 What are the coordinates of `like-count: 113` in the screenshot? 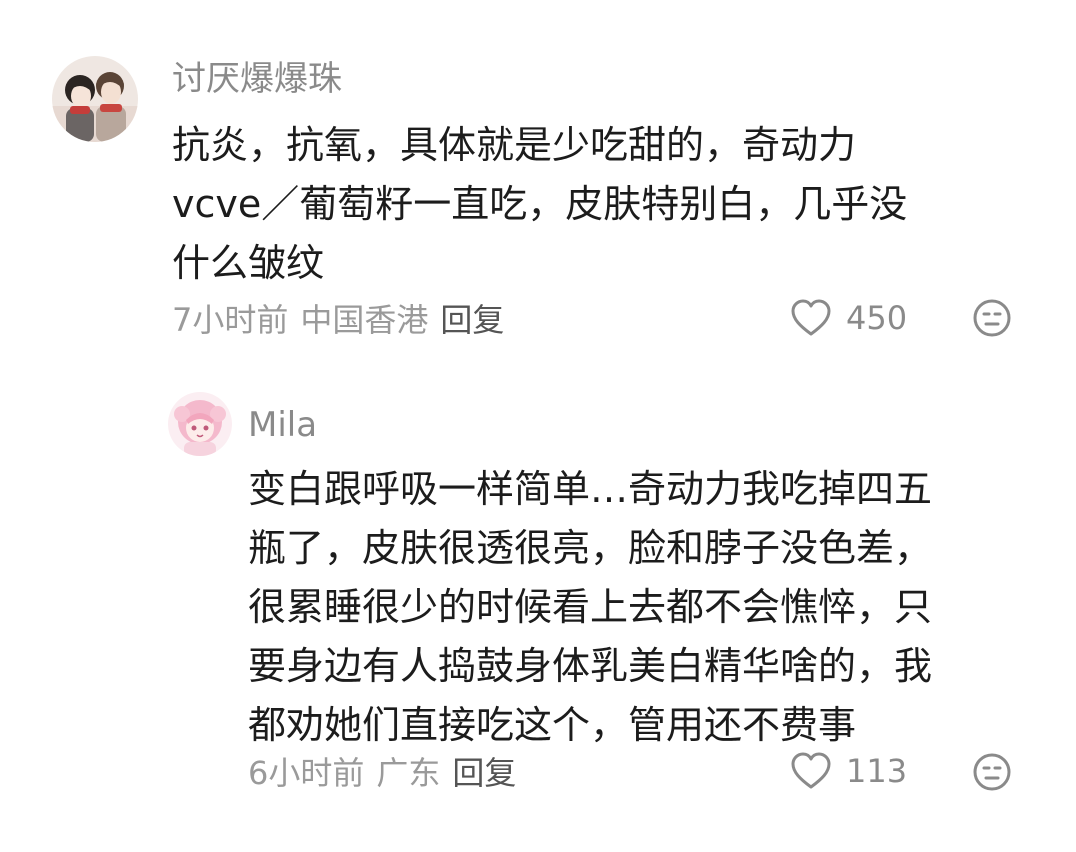 It's located at (877, 771).